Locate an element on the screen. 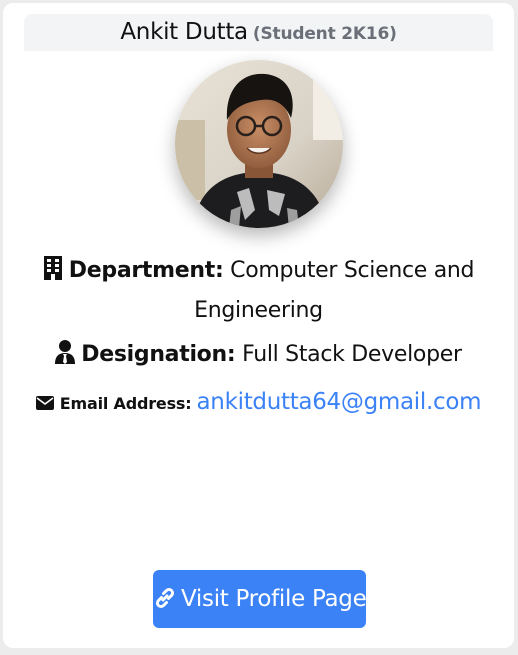 This screenshot has height=655, width=518. email-link: ankitdutta64@gmail.com is located at coordinates (339, 402).